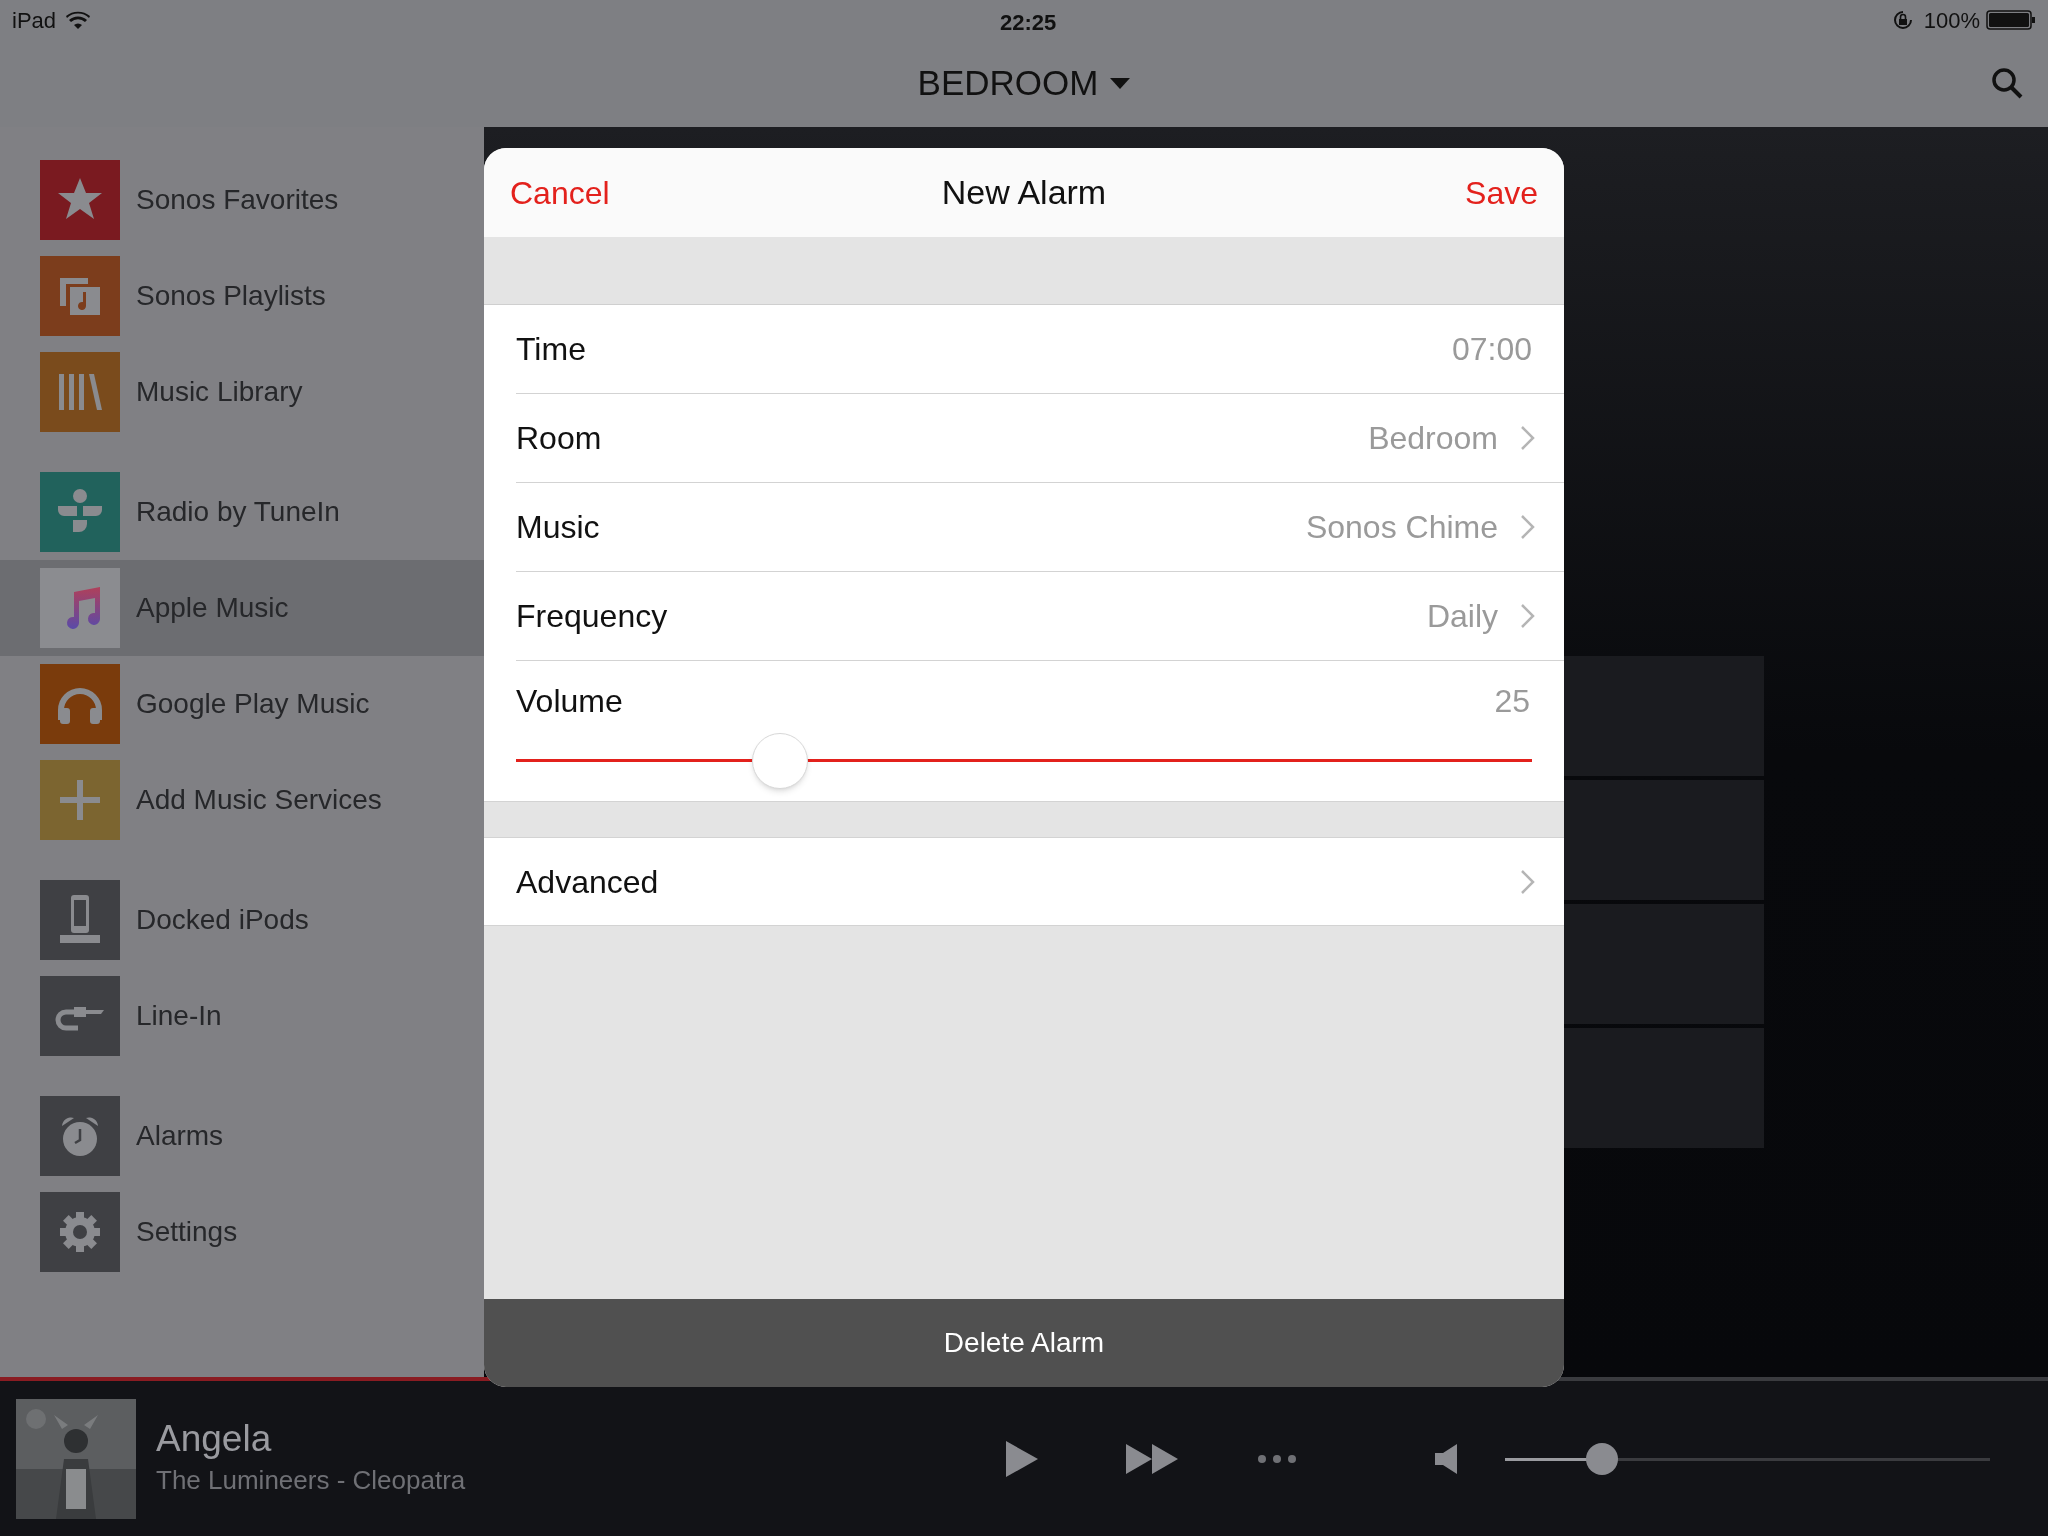  What do you see at coordinates (1024, 83) in the screenshot?
I see `room-selector: BEDROOM` at bounding box center [1024, 83].